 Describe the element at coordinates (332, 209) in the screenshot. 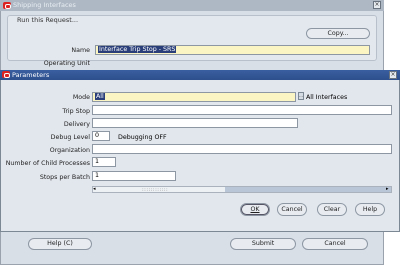

I see `clear-button: Clear` at that location.